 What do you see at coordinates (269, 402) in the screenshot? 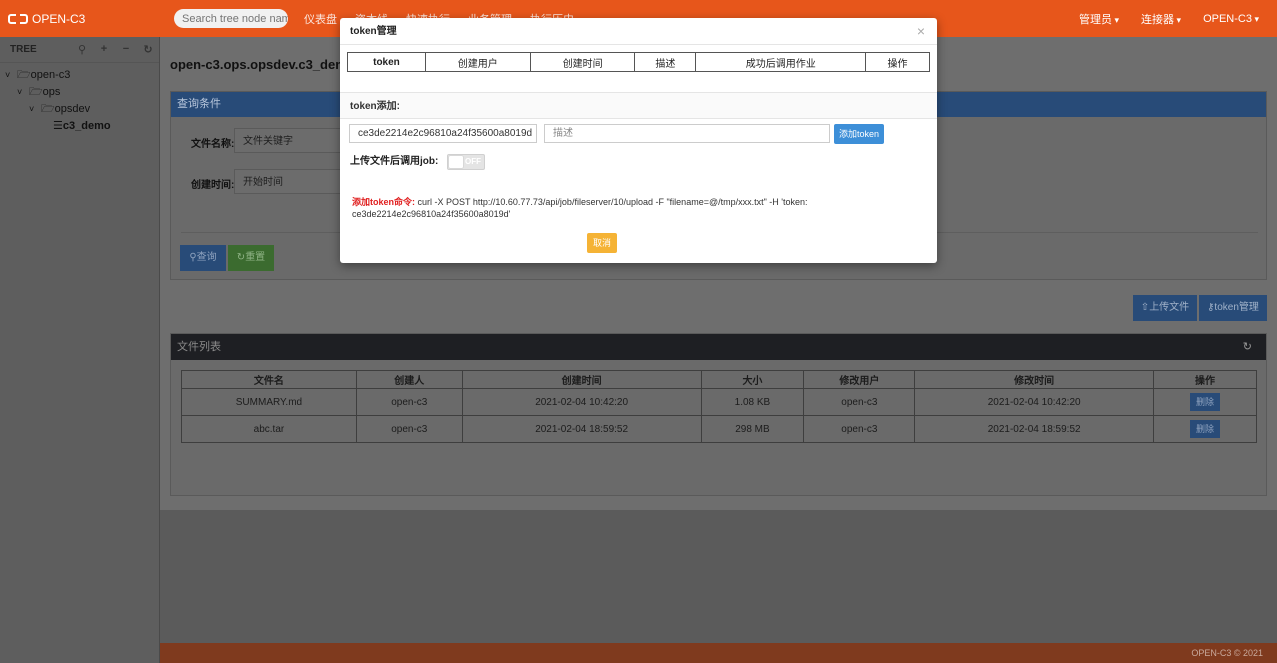
I see `cell-file-name: SUMMARY.md` at bounding box center [269, 402].